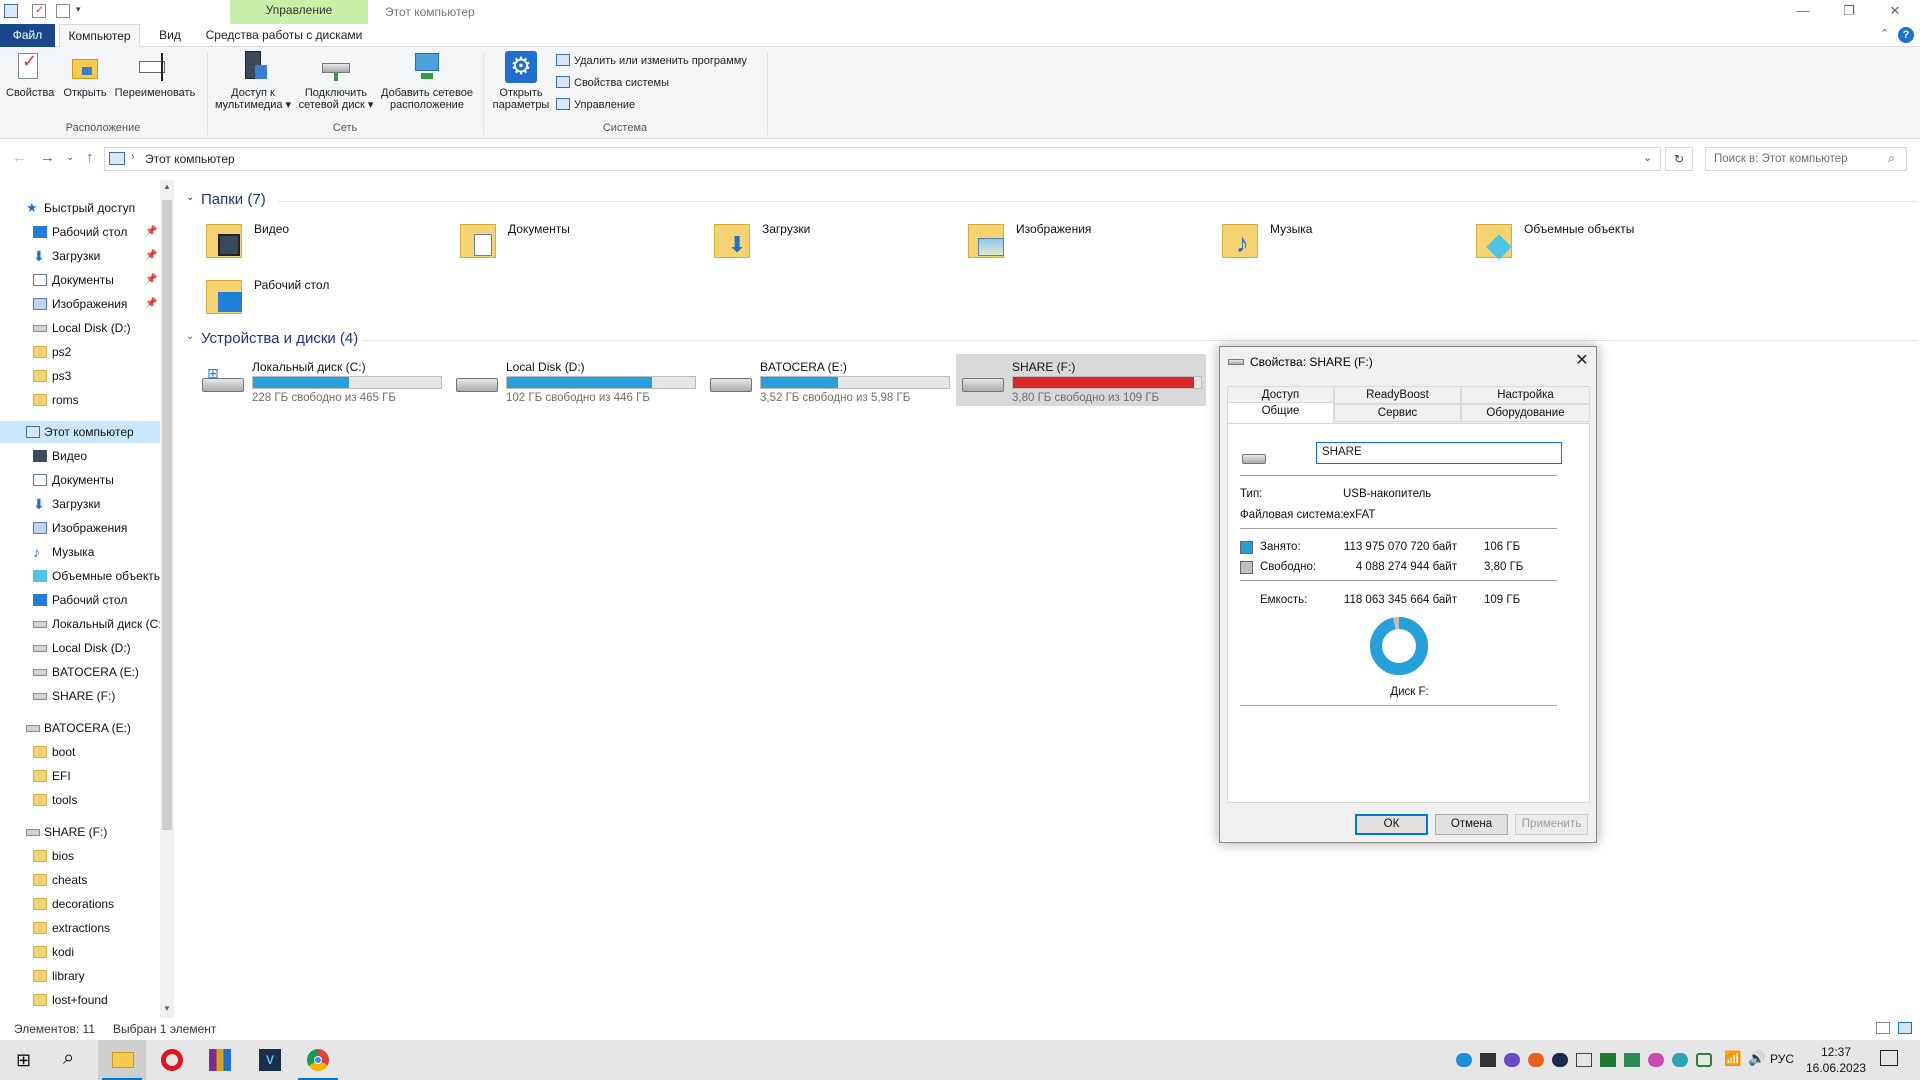  What do you see at coordinates (1525, 413) in the screenshot?
I see `tab-hardware: Оборудование` at bounding box center [1525, 413].